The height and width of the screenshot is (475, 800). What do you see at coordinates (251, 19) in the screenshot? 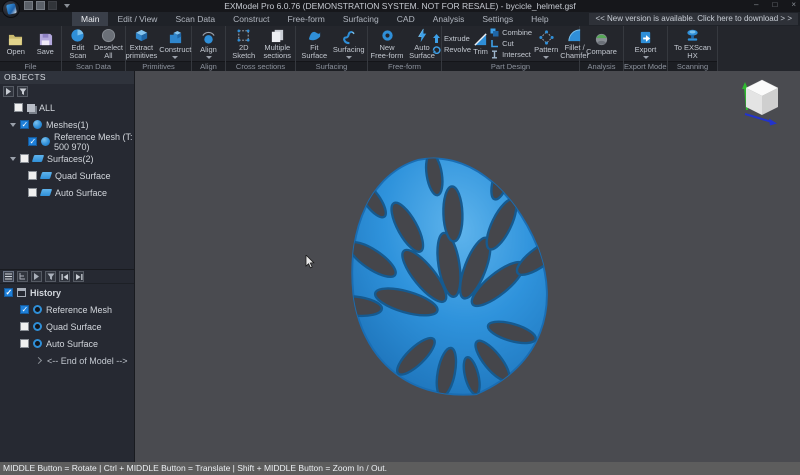
I see `menu-construct: Construct` at bounding box center [251, 19].